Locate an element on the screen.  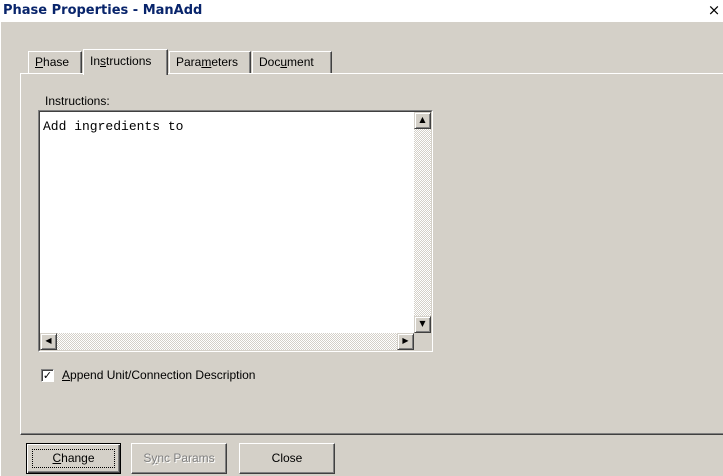
checkmark-icon: ✓ is located at coordinates (47, 375).